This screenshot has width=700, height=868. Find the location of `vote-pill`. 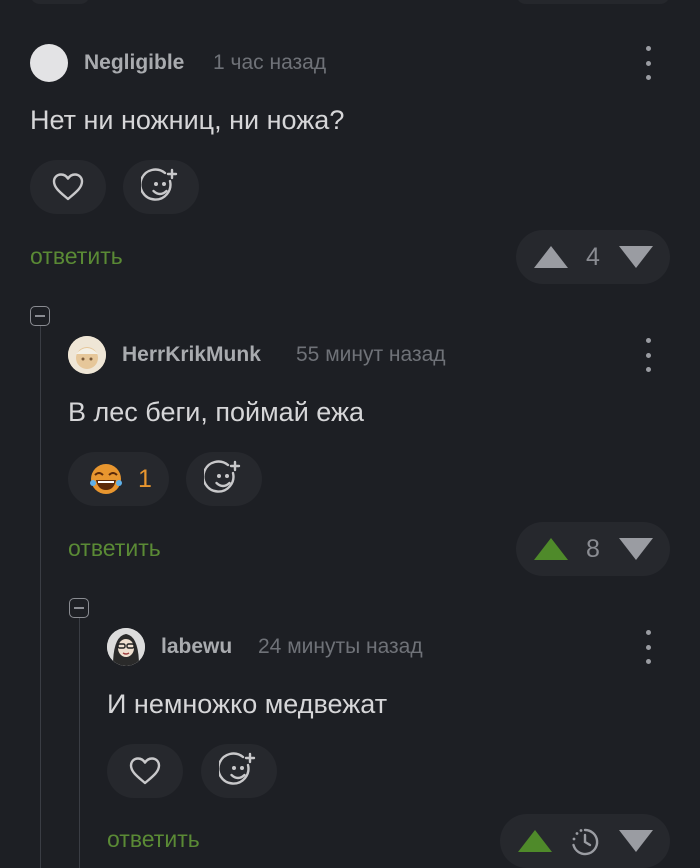

vote-pill is located at coordinates (585, 841).